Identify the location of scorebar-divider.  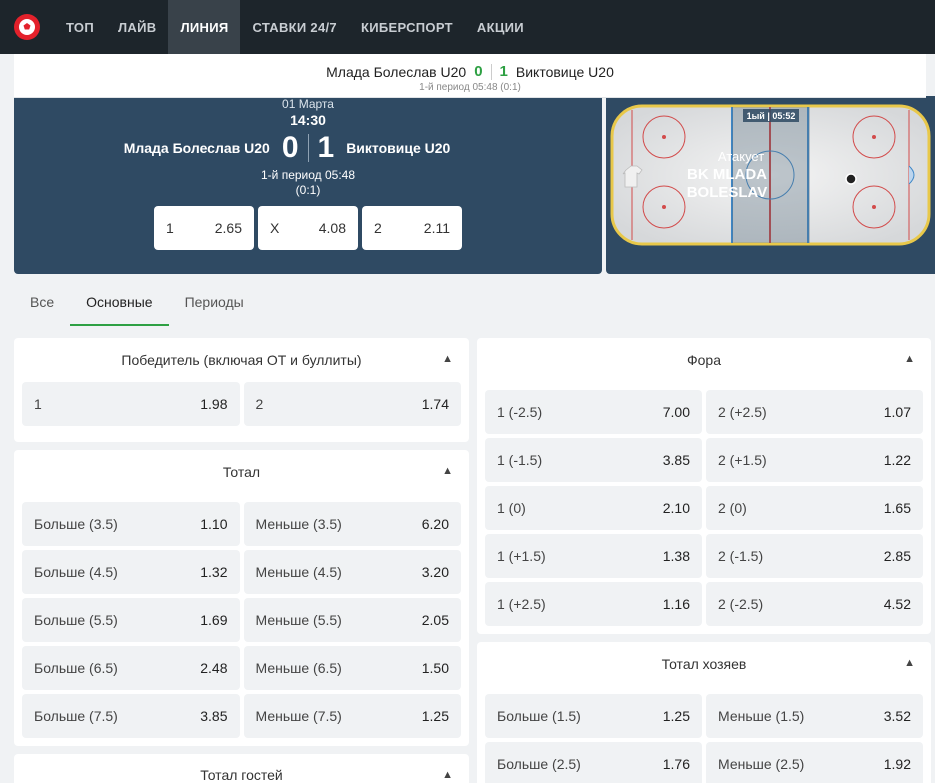
(491, 71).